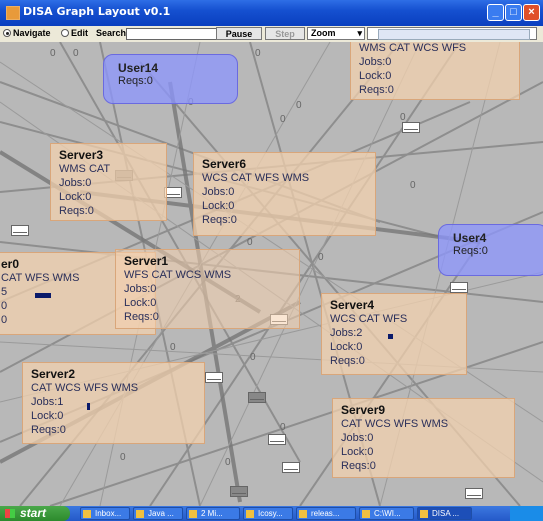  What do you see at coordinates (85, 169) in the screenshot?
I see `server-services: WMS CAT` at bounding box center [85, 169].